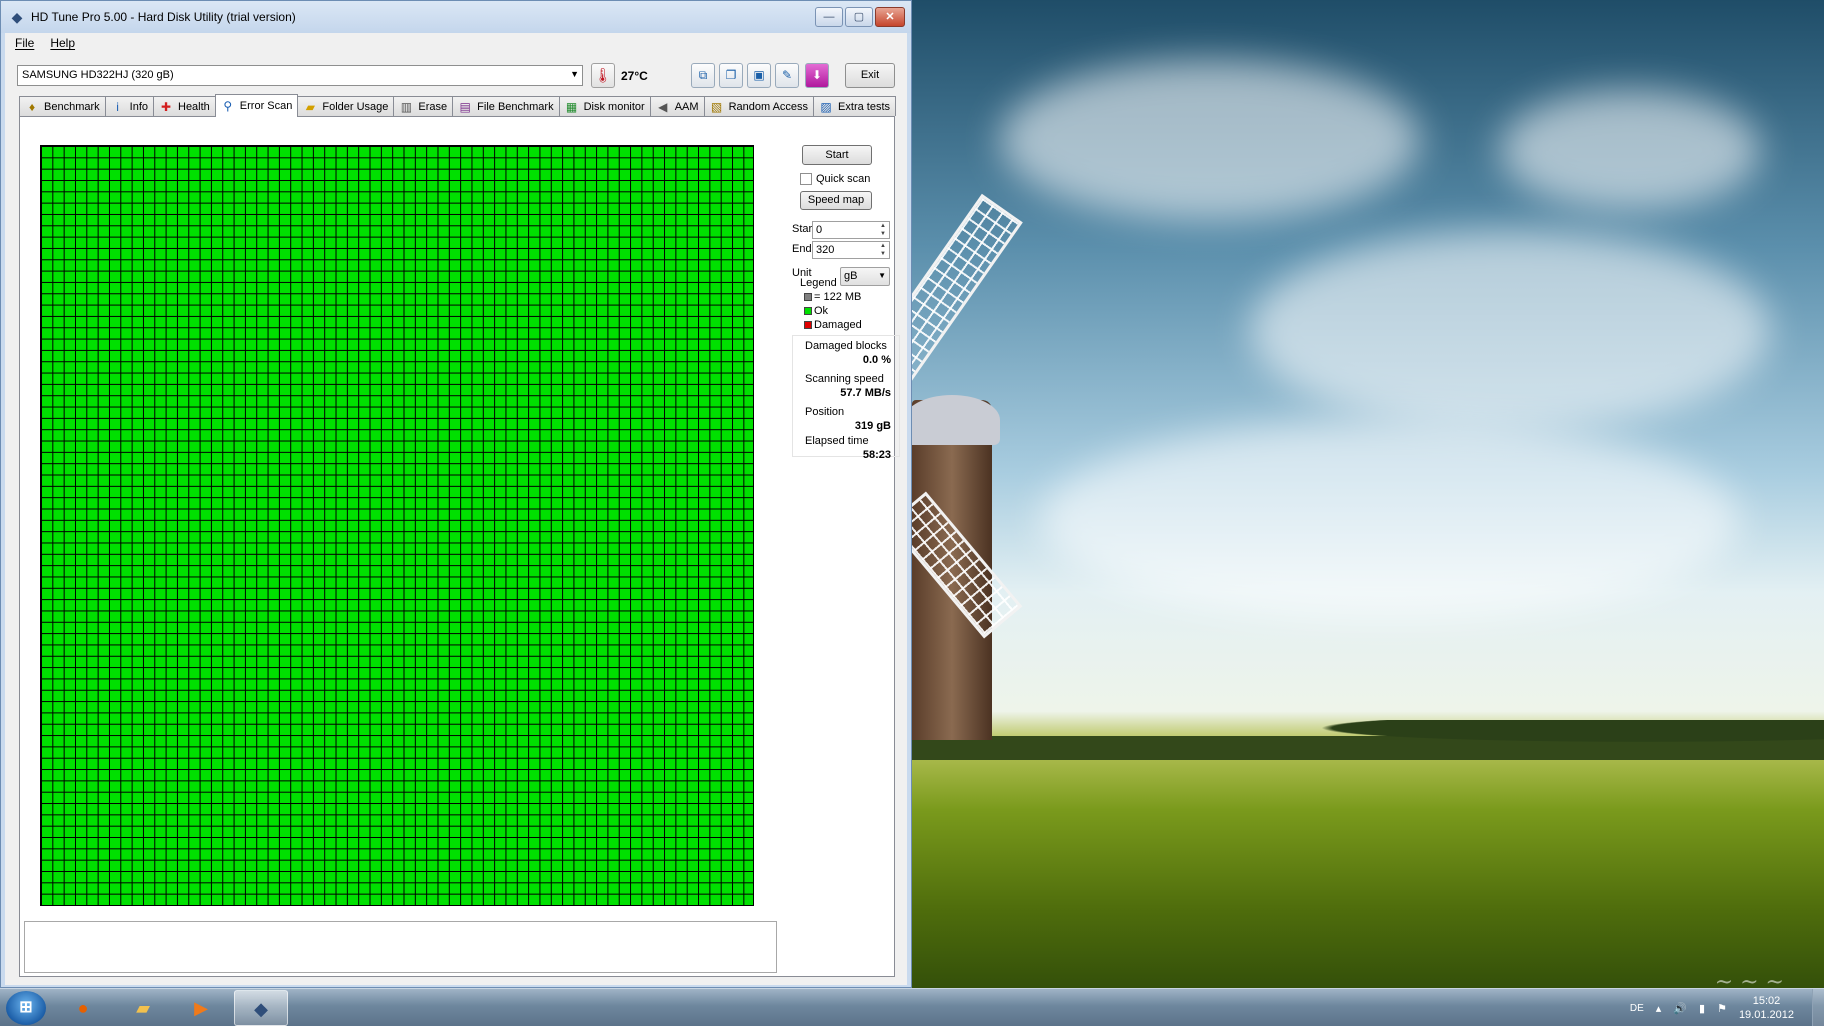 The height and width of the screenshot is (1026, 1824). I want to click on legend-damaged: Damaged, so click(833, 325).